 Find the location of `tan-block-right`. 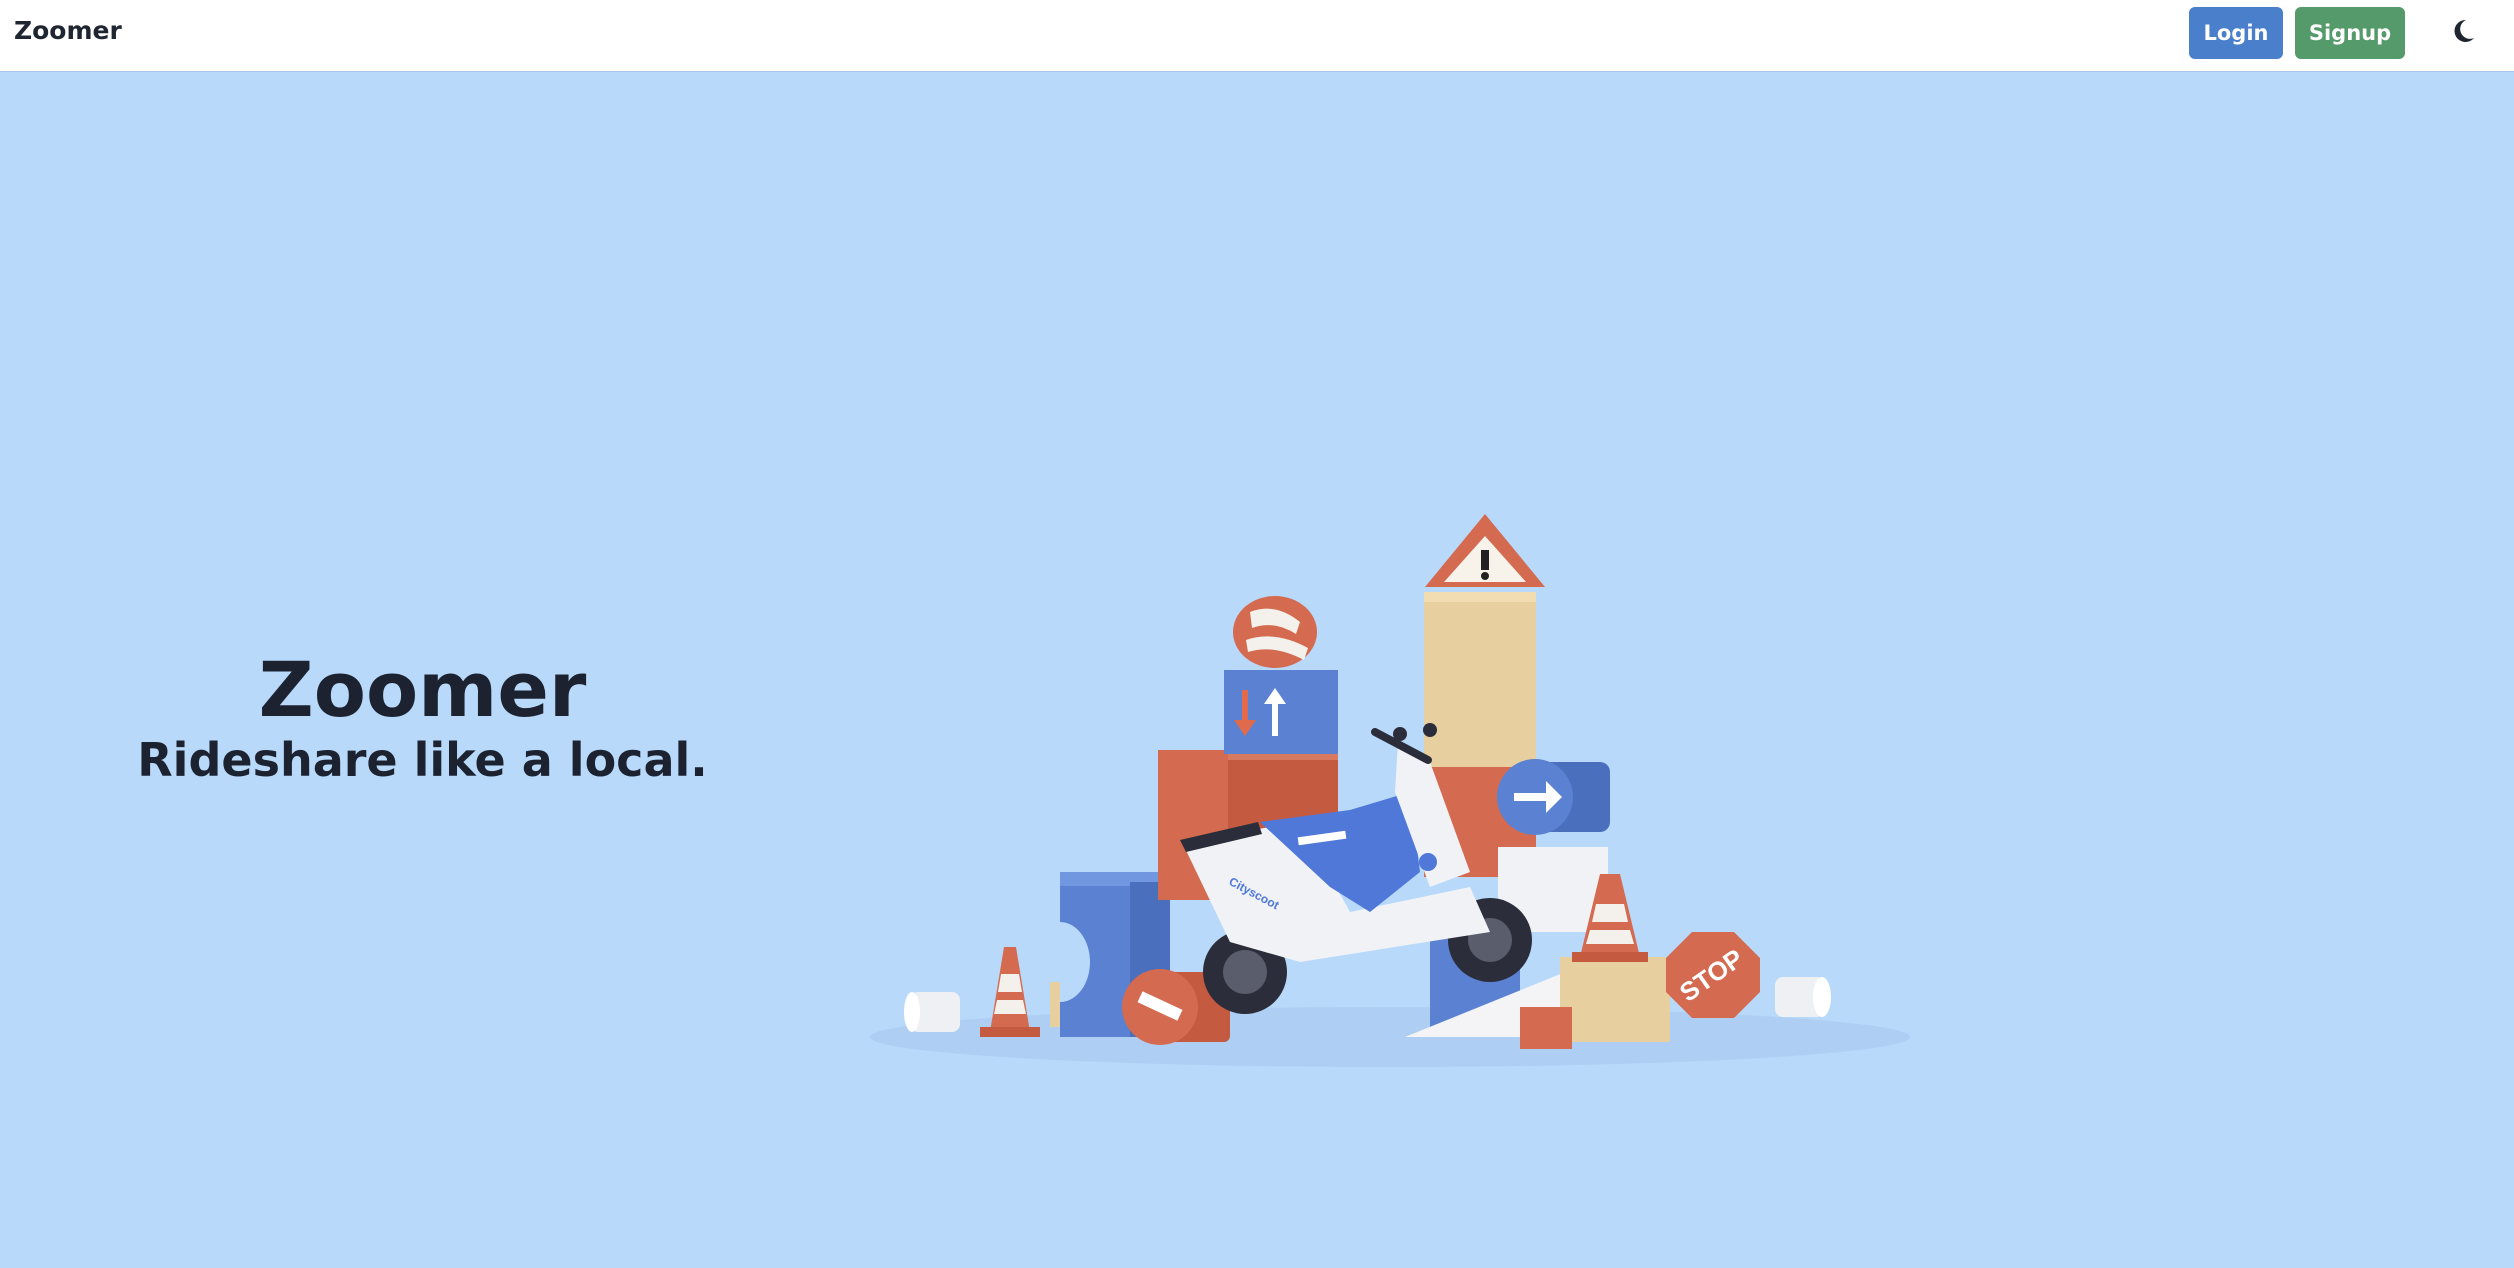

tan-block-right is located at coordinates (1615, 999).